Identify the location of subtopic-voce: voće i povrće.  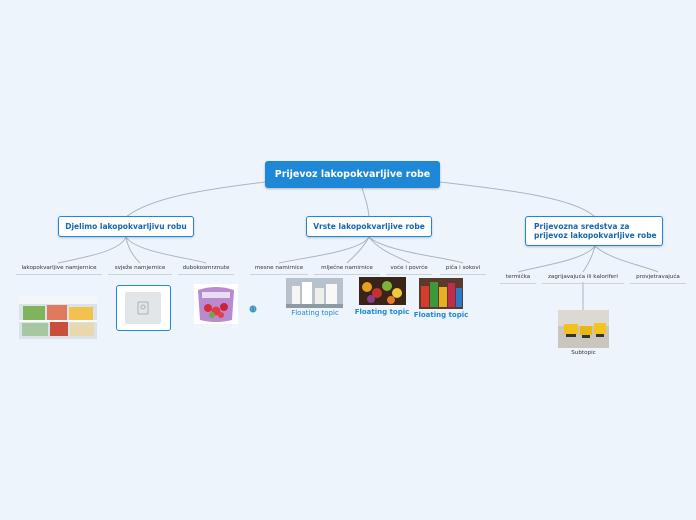
(409, 269).